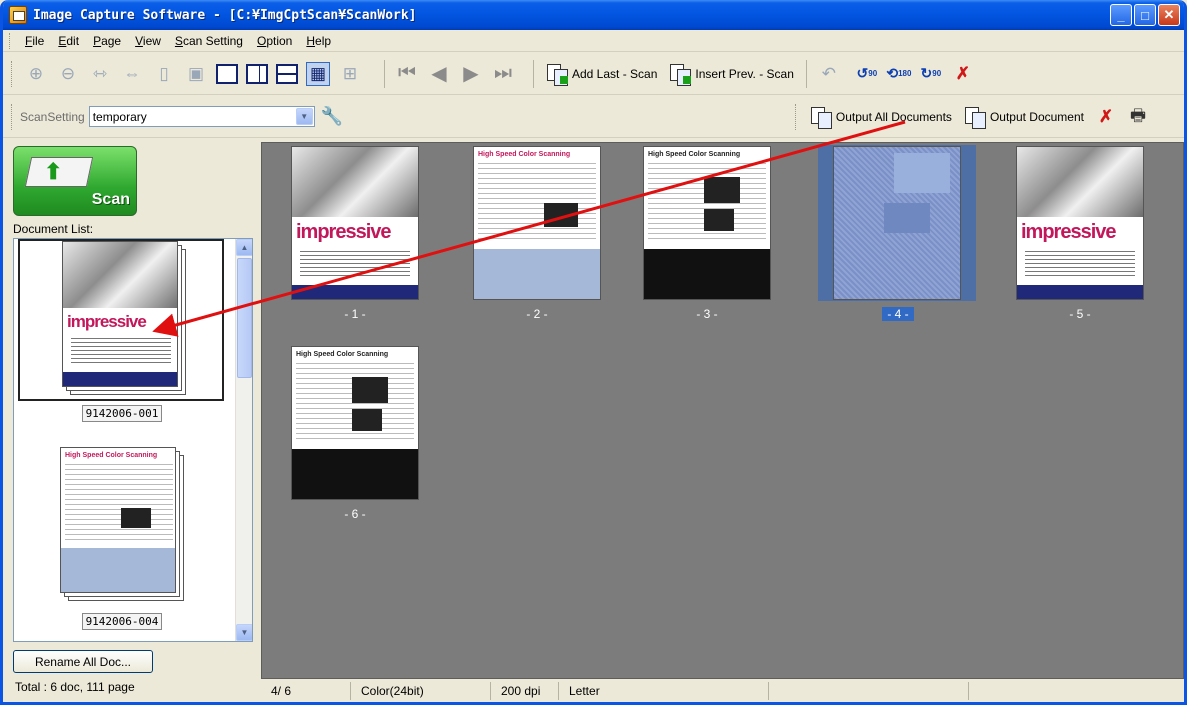 This screenshot has height=705, width=1187. Describe the element at coordinates (1080, 223) in the screenshot. I see `page-thumbnail-5: impressive` at that location.